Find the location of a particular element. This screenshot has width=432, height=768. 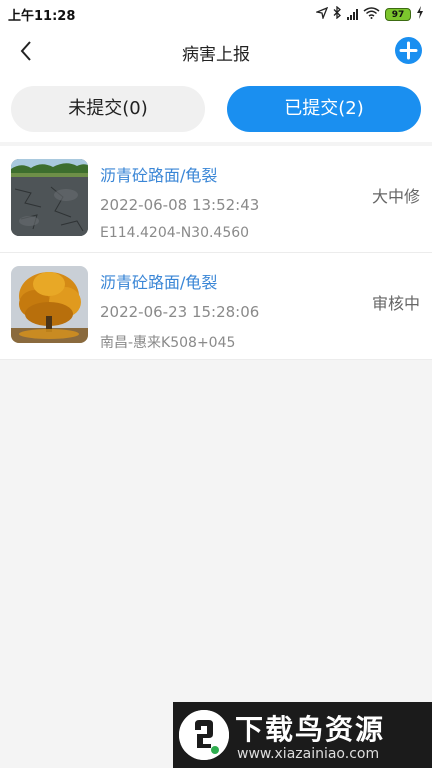

add-report-button is located at coordinates (408, 50).